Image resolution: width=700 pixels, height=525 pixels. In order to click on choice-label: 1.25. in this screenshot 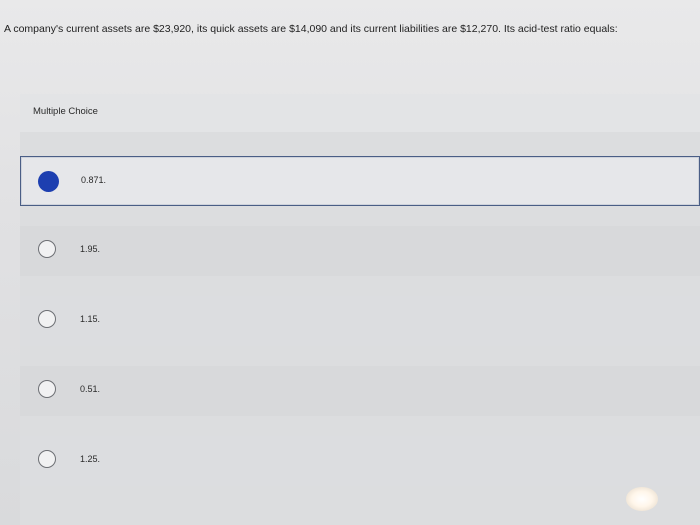, I will do `click(90, 459)`.